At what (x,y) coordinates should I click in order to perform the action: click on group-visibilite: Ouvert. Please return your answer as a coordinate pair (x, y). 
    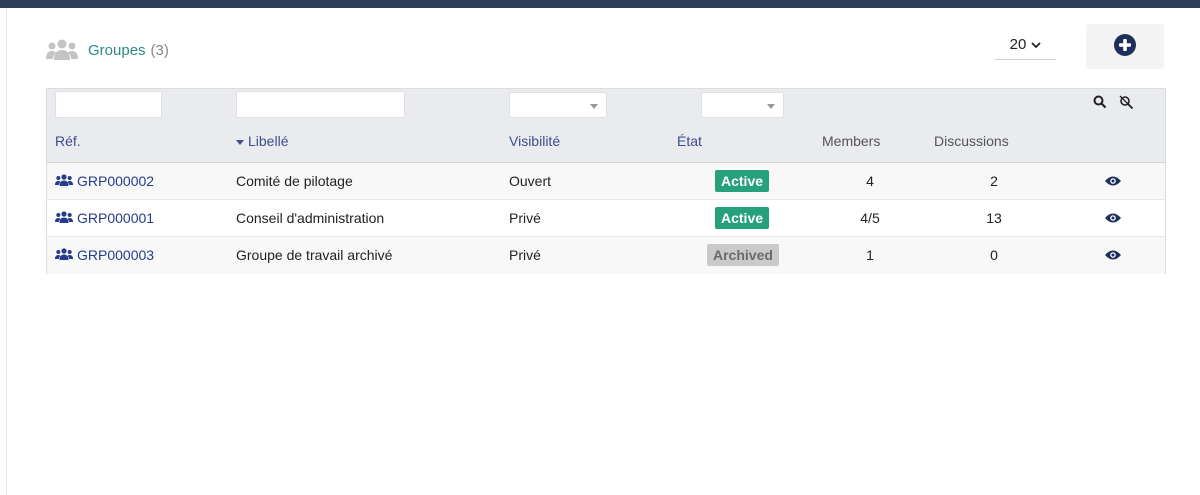
    Looking at the image, I should click on (530, 181).